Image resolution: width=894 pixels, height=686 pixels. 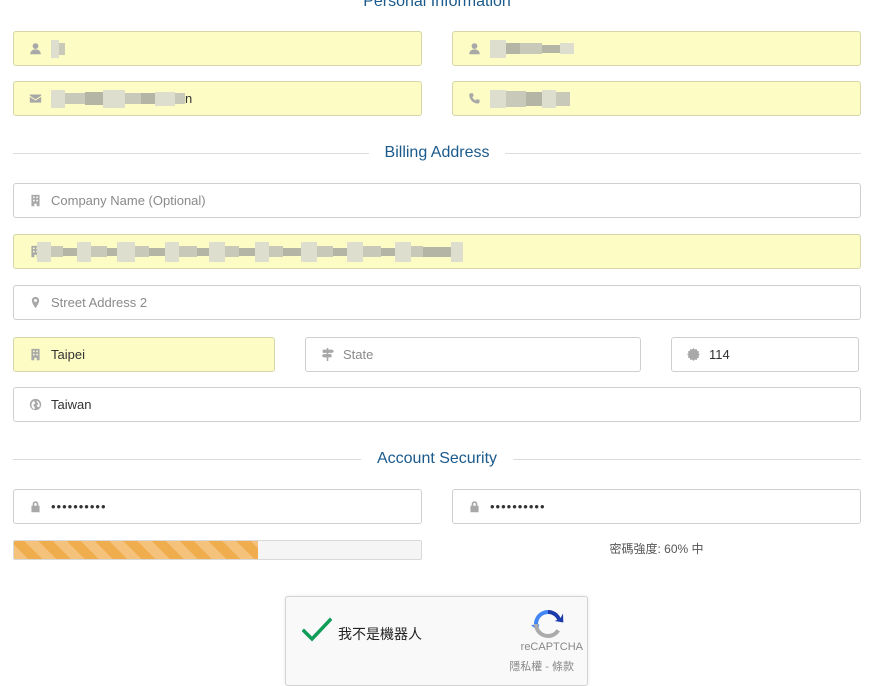 I want to click on first-name-field, so click(x=217, y=48).